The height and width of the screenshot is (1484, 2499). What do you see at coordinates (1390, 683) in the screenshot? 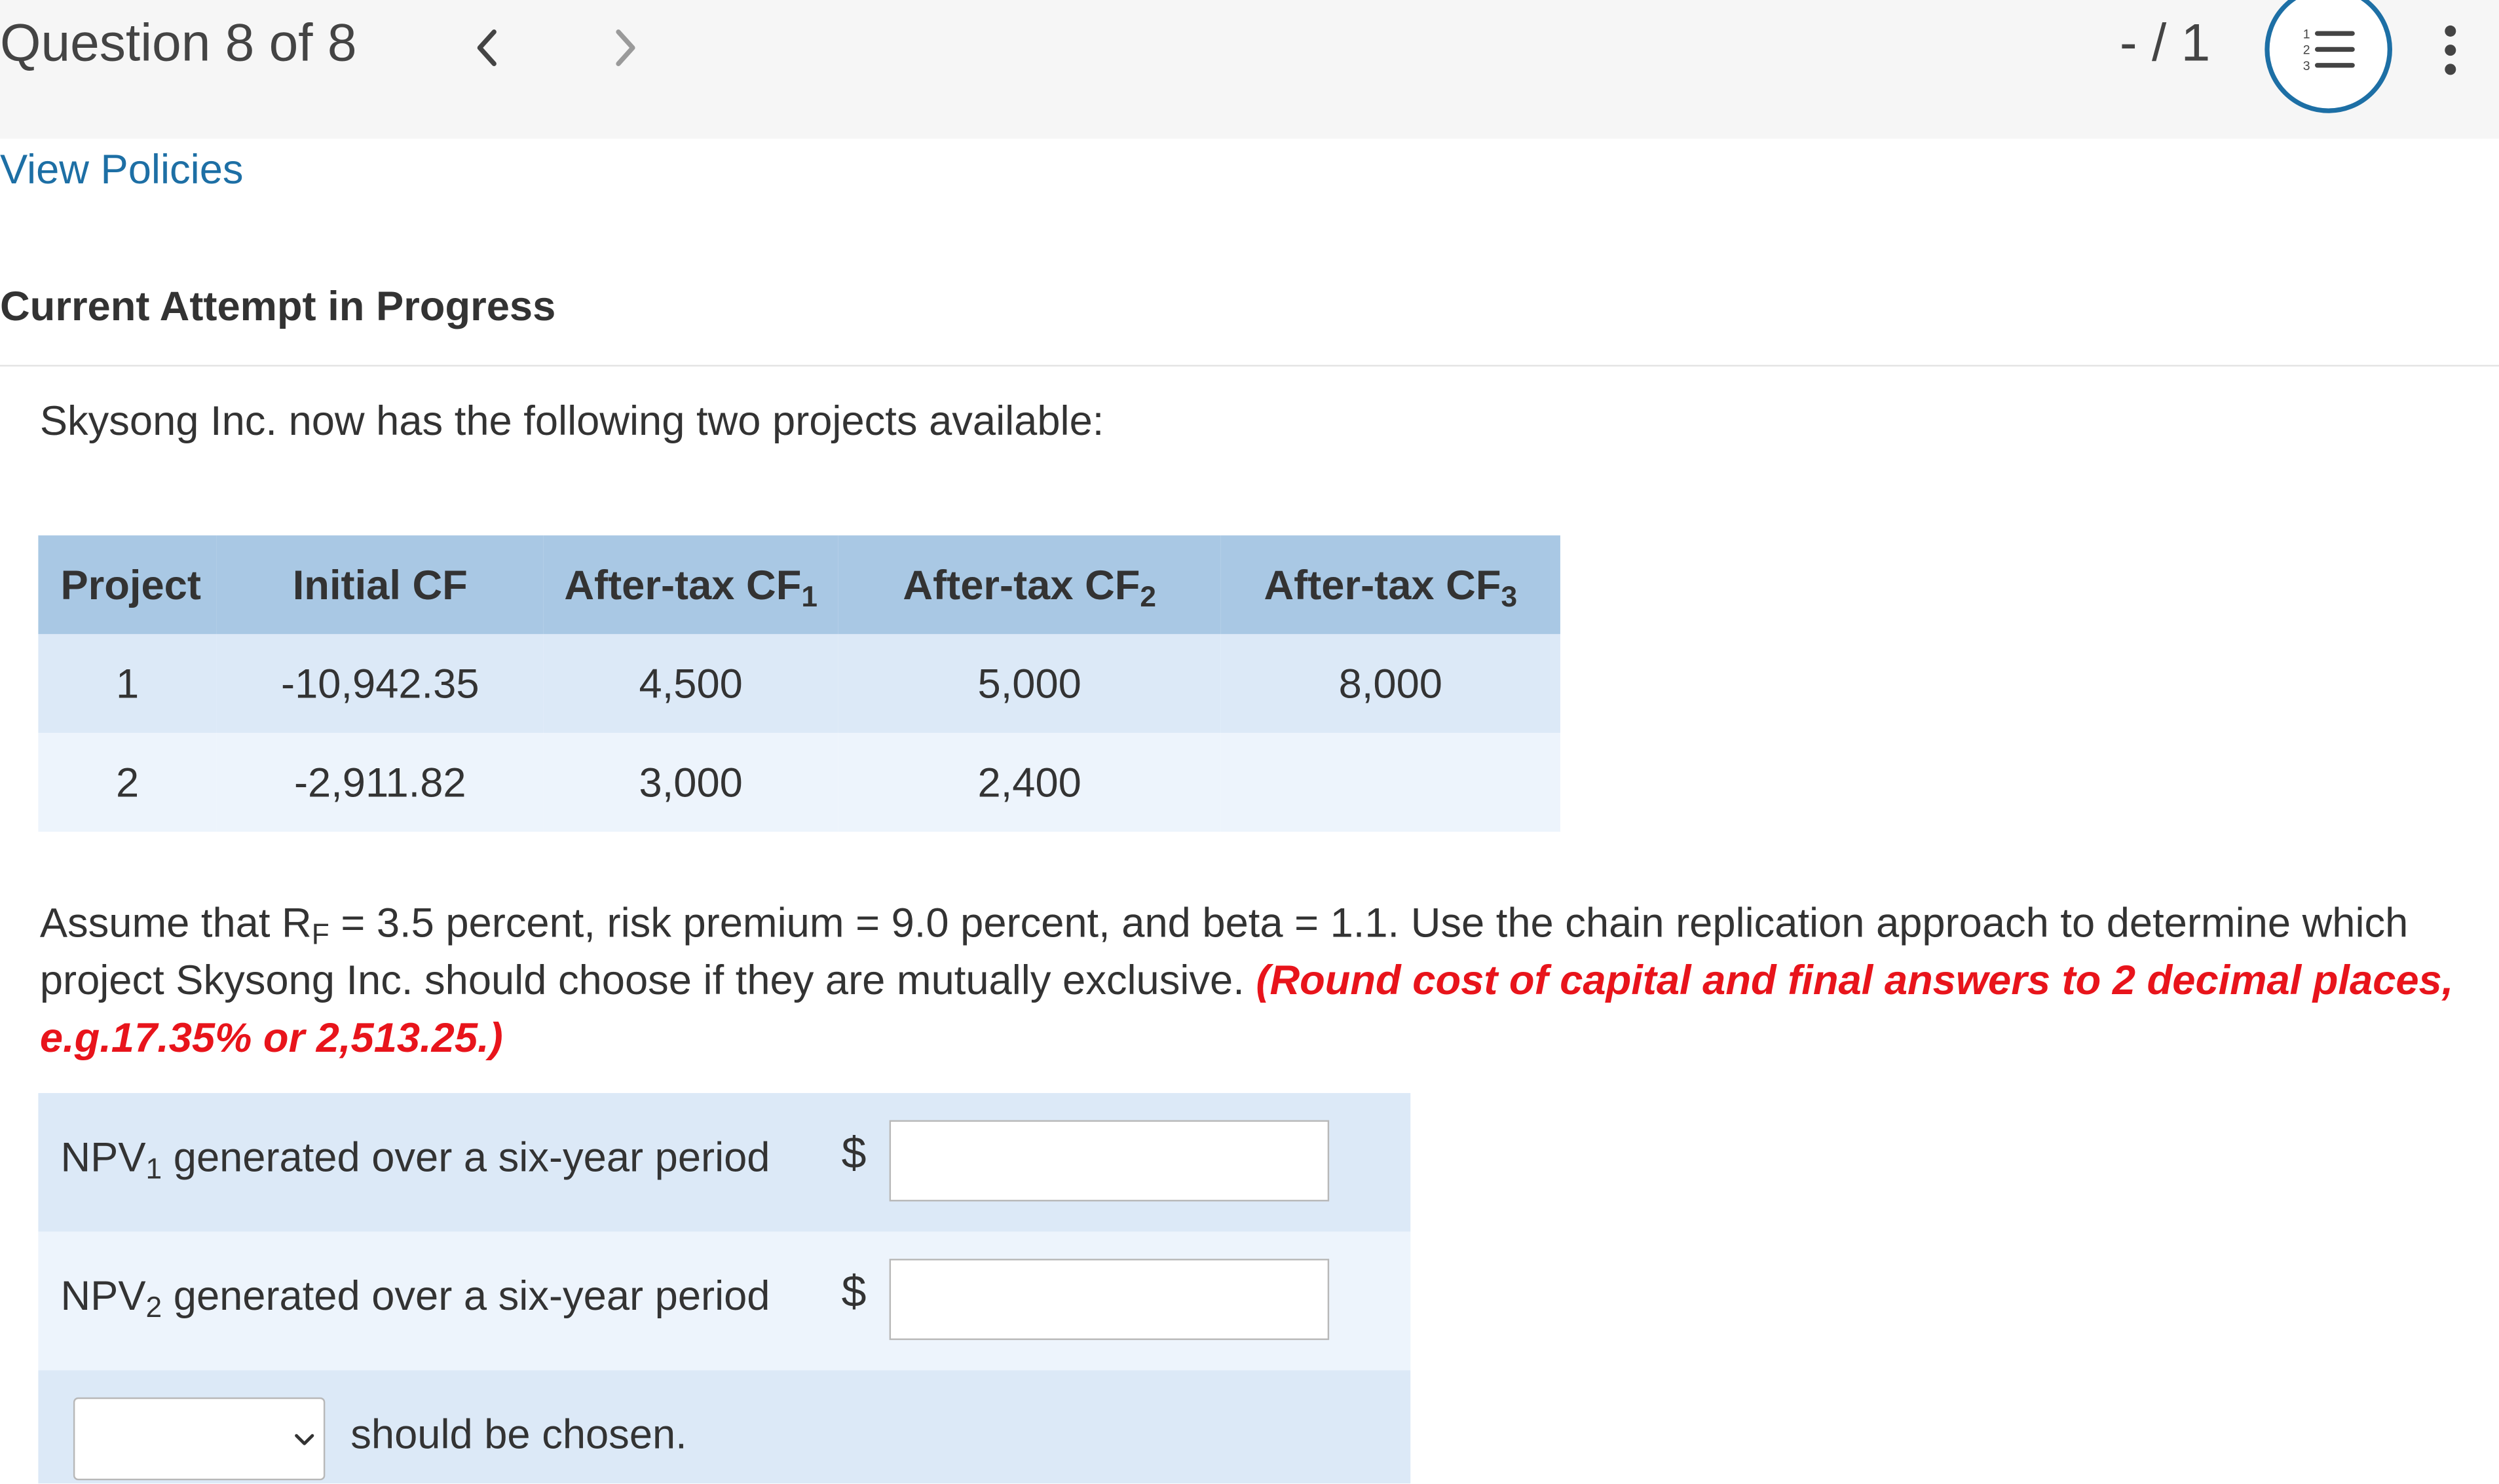
I see `cell-cf3: 8,000` at bounding box center [1390, 683].